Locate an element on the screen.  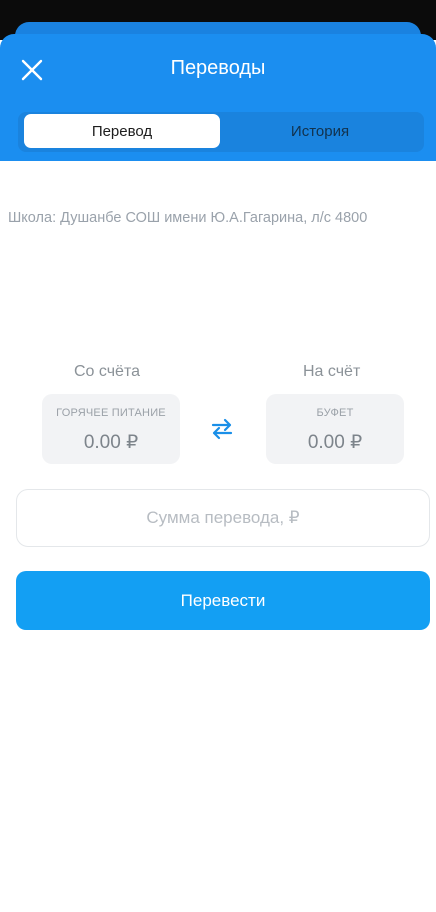
header-bar: Переводы Перевод История is located at coordinates (218, 97).